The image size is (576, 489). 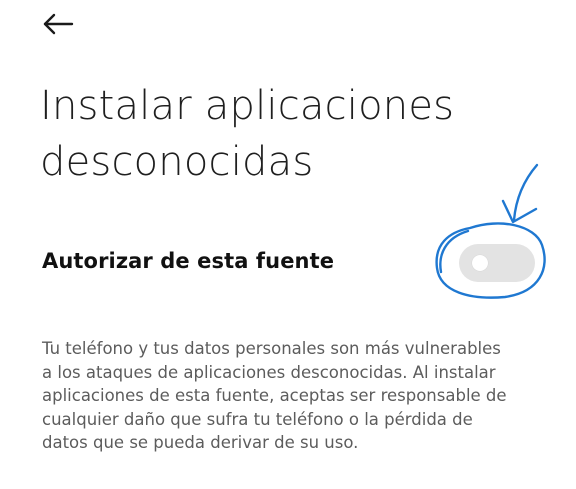 I want to click on arrow-left-icon, so click(x=58, y=26).